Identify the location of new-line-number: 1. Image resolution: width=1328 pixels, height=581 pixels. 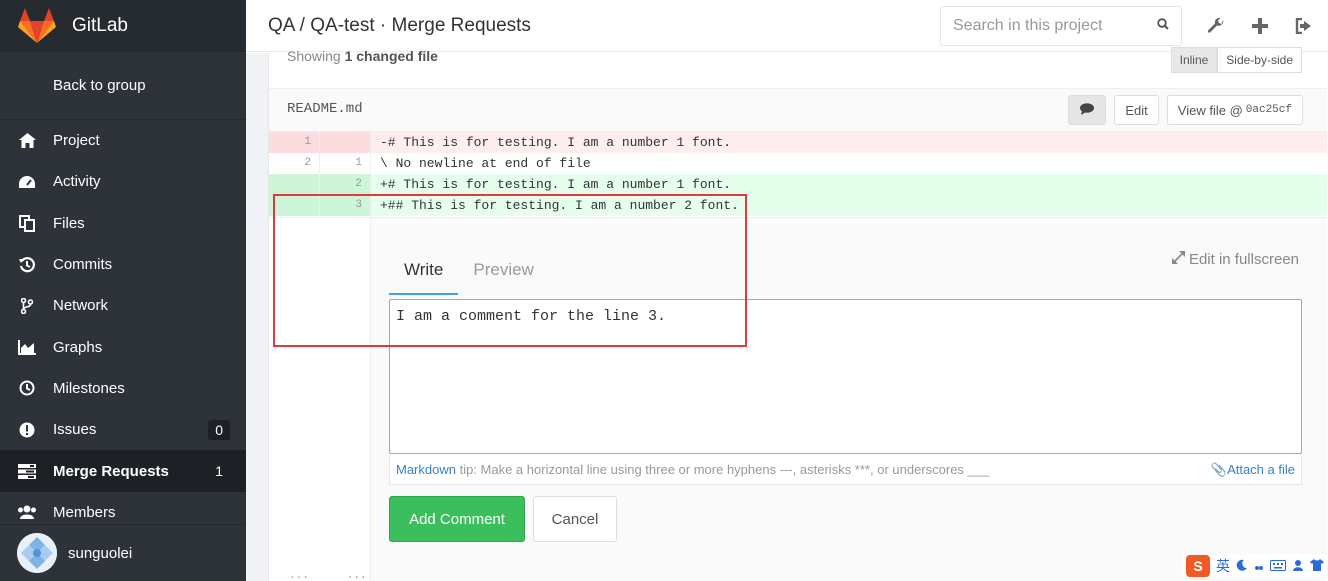
(345, 163).